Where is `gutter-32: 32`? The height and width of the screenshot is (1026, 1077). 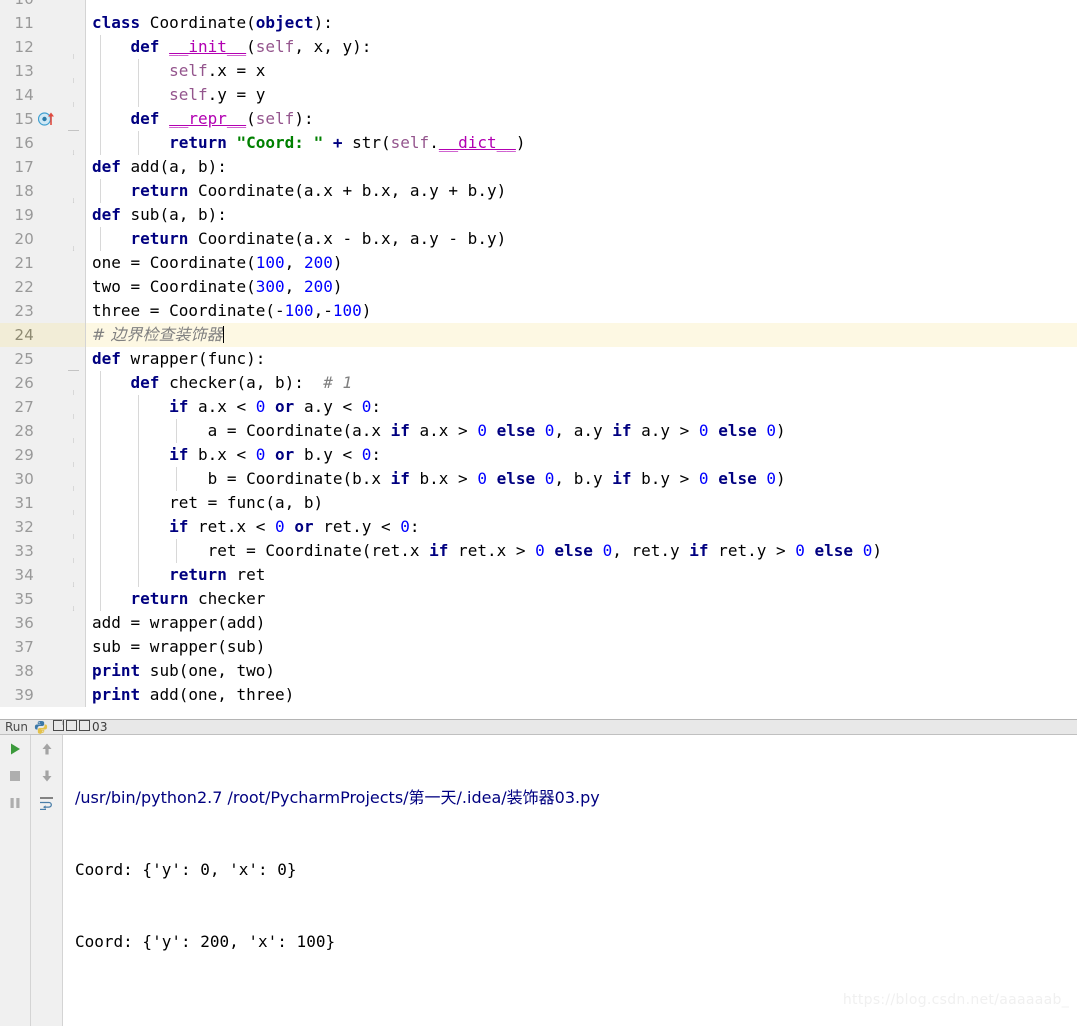
gutter-32: 32 is located at coordinates (31, 527).